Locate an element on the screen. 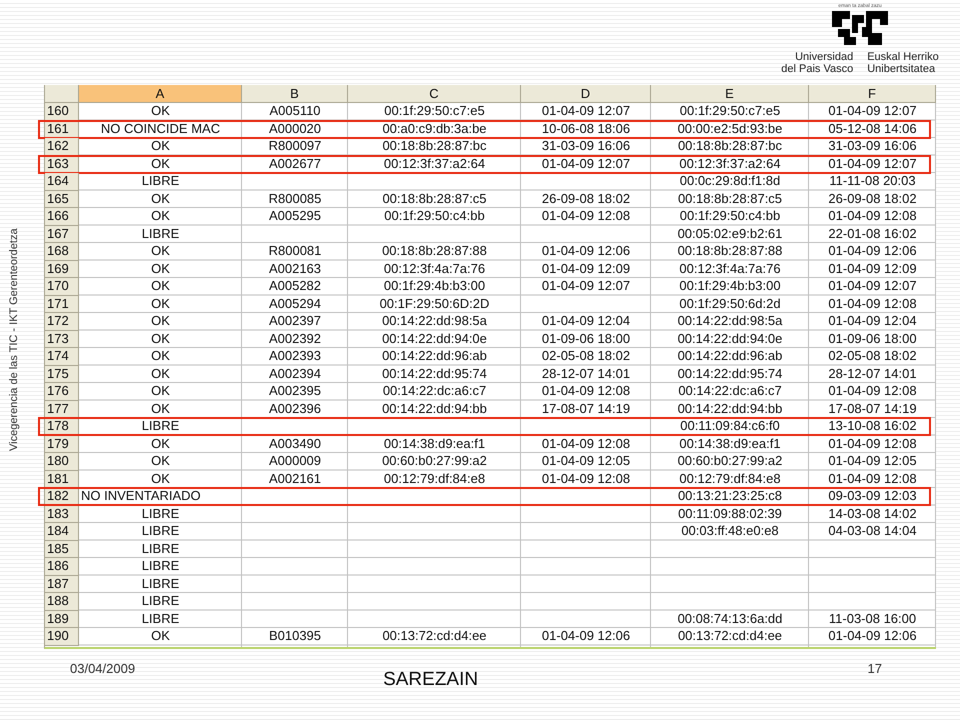 The height and width of the screenshot is (720, 960). table-cell-text: 00:60:b0:27:99:a2 is located at coordinates (730, 461).